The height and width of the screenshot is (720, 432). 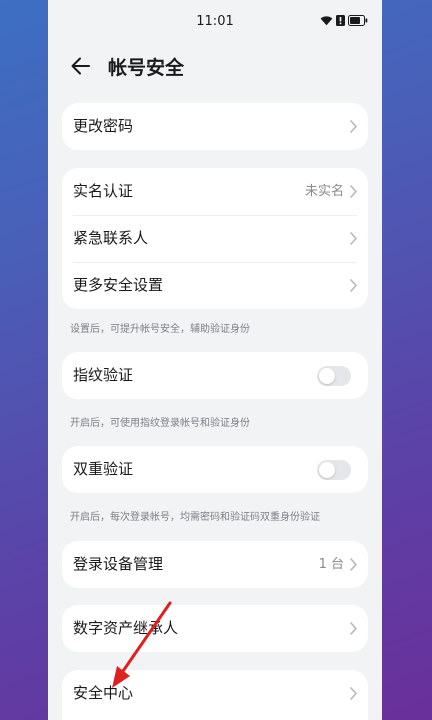 What do you see at coordinates (103, 191) in the screenshot?
I see `row-label: 实名认证` at bounding box center [103, 191].